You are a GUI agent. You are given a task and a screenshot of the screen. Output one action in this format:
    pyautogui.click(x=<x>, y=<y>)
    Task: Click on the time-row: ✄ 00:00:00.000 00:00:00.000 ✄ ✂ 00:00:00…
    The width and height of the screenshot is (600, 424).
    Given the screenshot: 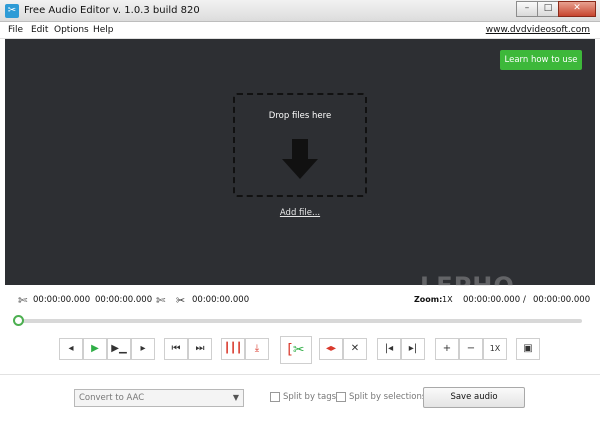 What is the action you would take?
    pyautogui.click(x=300, y=300)
    